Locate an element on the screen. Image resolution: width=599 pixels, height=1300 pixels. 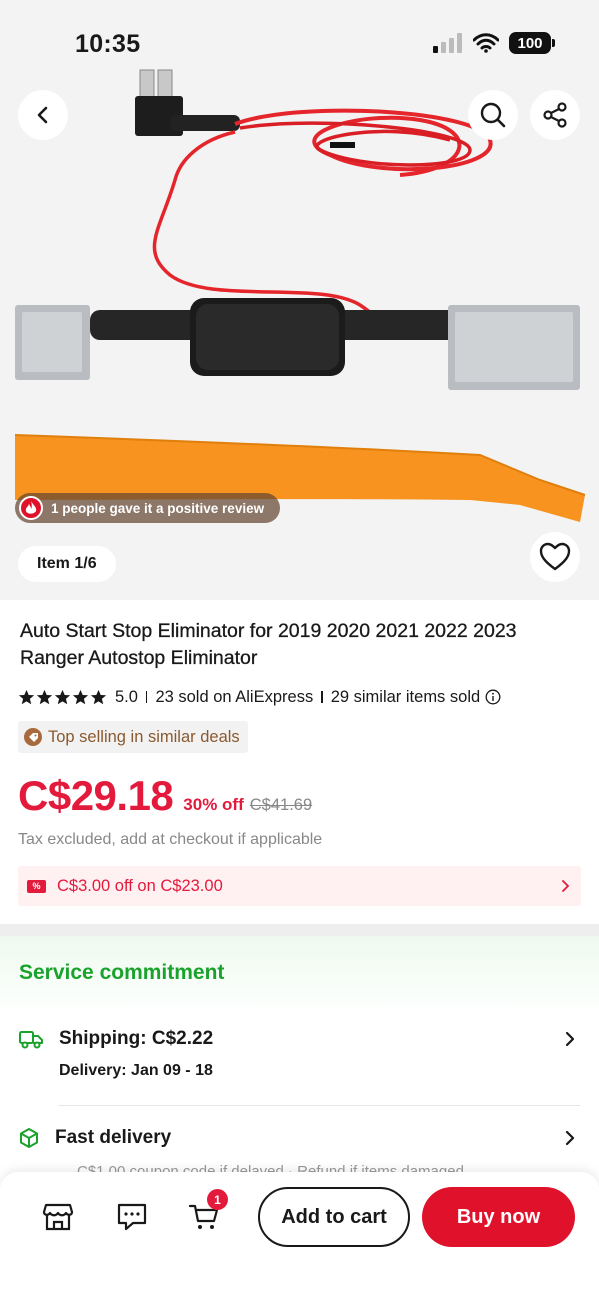
box-icon is located at coordinates (29, 1138).